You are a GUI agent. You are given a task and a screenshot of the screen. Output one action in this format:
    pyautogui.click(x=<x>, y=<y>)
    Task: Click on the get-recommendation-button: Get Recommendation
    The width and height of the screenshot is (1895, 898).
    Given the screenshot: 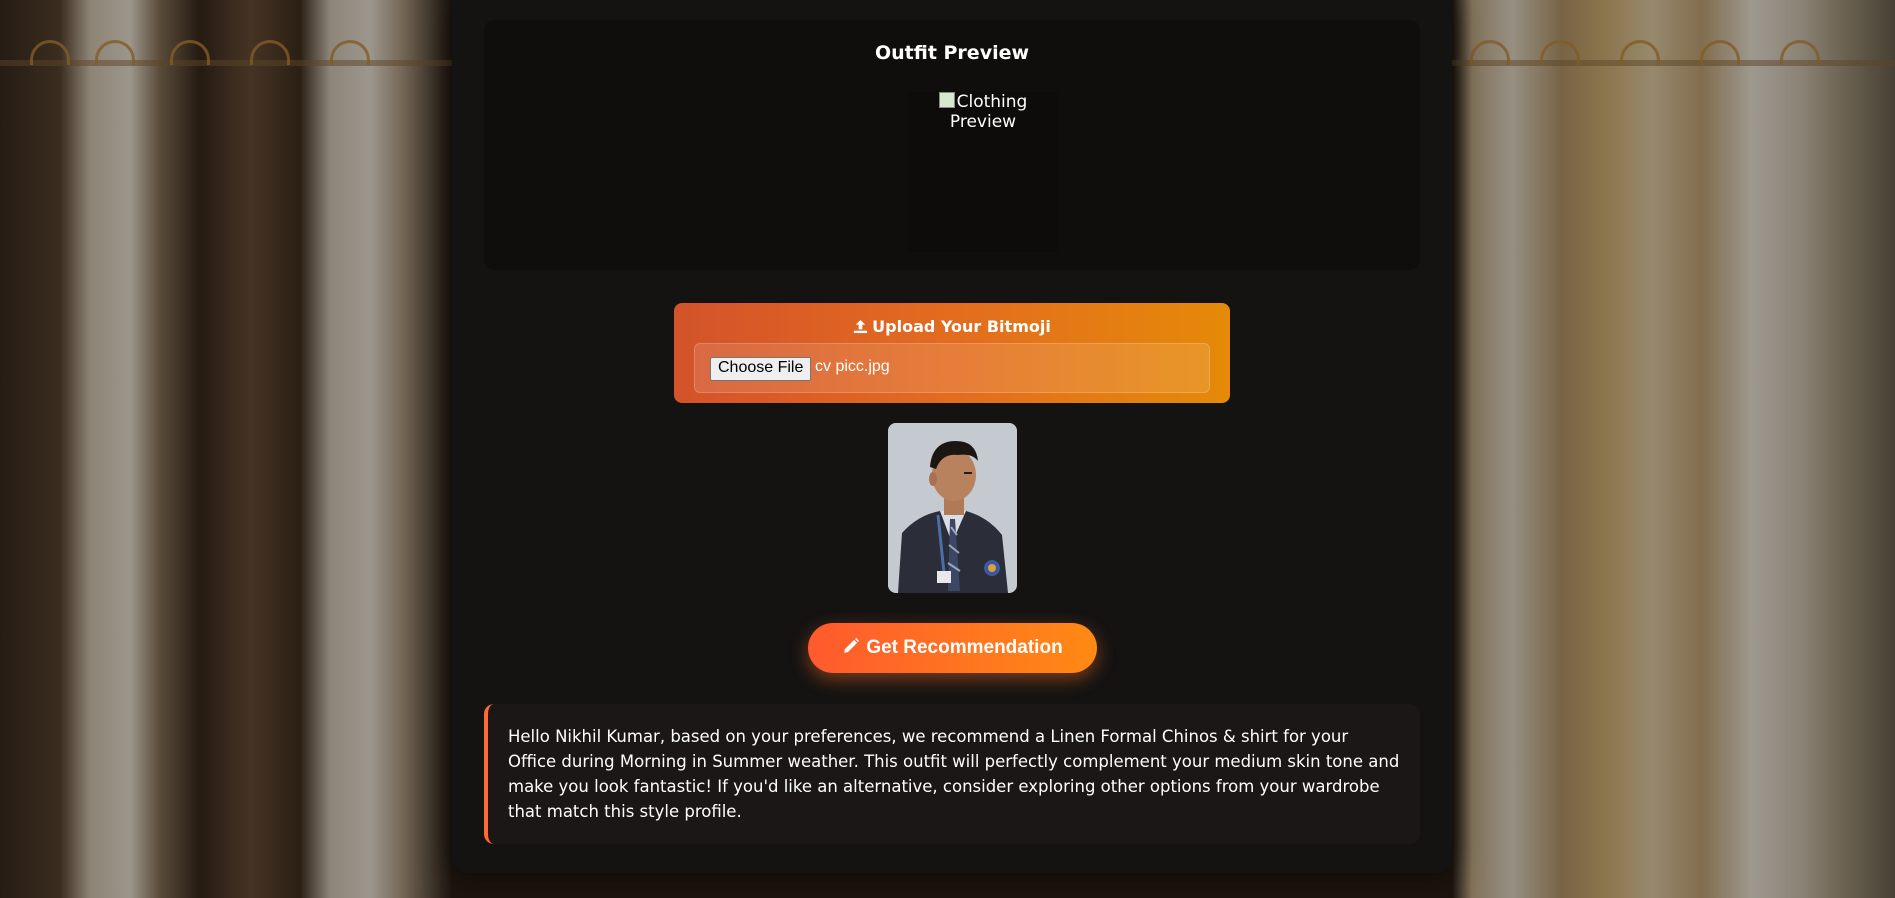 What is the action you would take?
    pyautogui.click(x=952, y=648)
    